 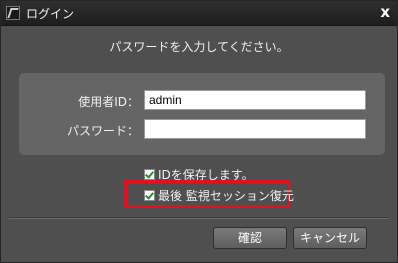 What do you see at coordinates (108, 102) in the screenshot?
I see `user-id-label: 使用者ID：` at bounding box center [108, 102].